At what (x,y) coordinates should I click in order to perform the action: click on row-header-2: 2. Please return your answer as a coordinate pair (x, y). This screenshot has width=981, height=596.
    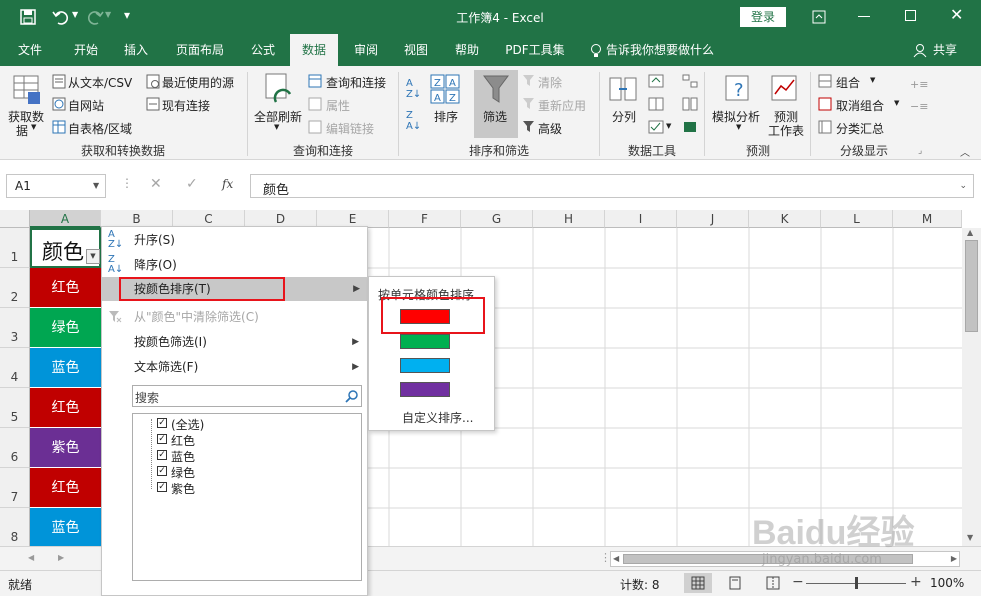
    Looking at the image, I should click on (15, 288).